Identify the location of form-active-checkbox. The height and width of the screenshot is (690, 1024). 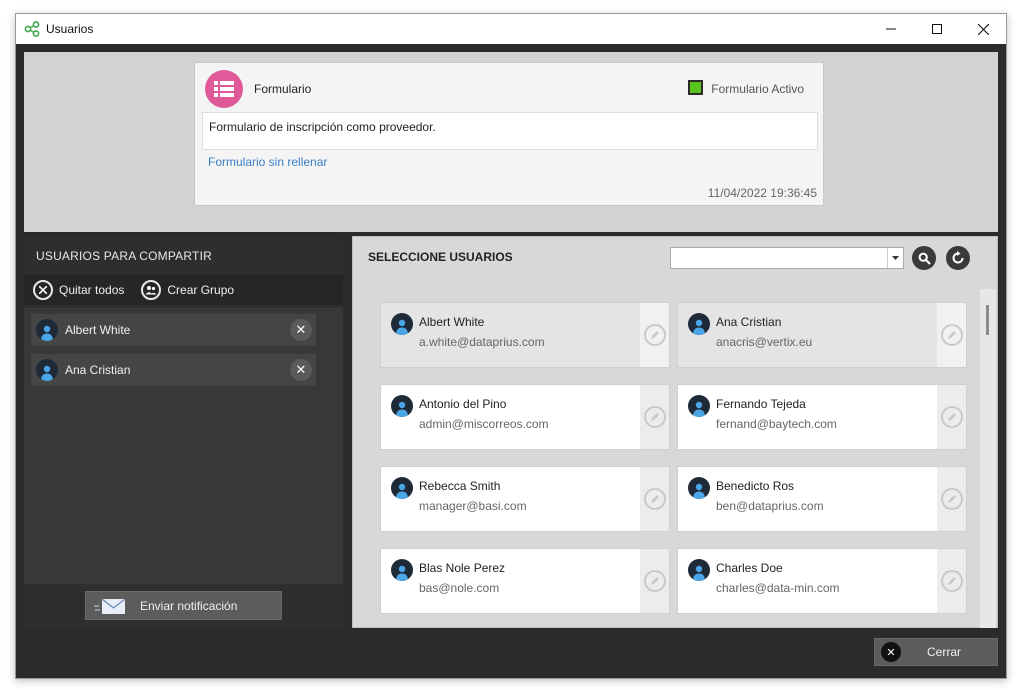
(695, 87).